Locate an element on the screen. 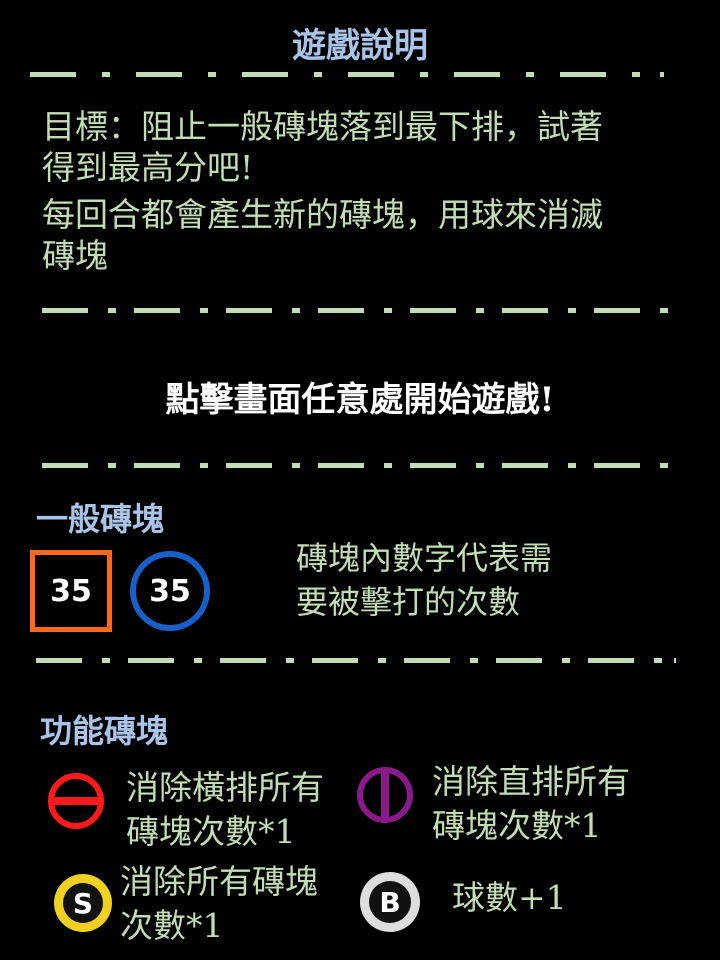 The height and width of the screenshot is (960, 720). feature-line: 次數*1 is located at coordinates (172, 925).